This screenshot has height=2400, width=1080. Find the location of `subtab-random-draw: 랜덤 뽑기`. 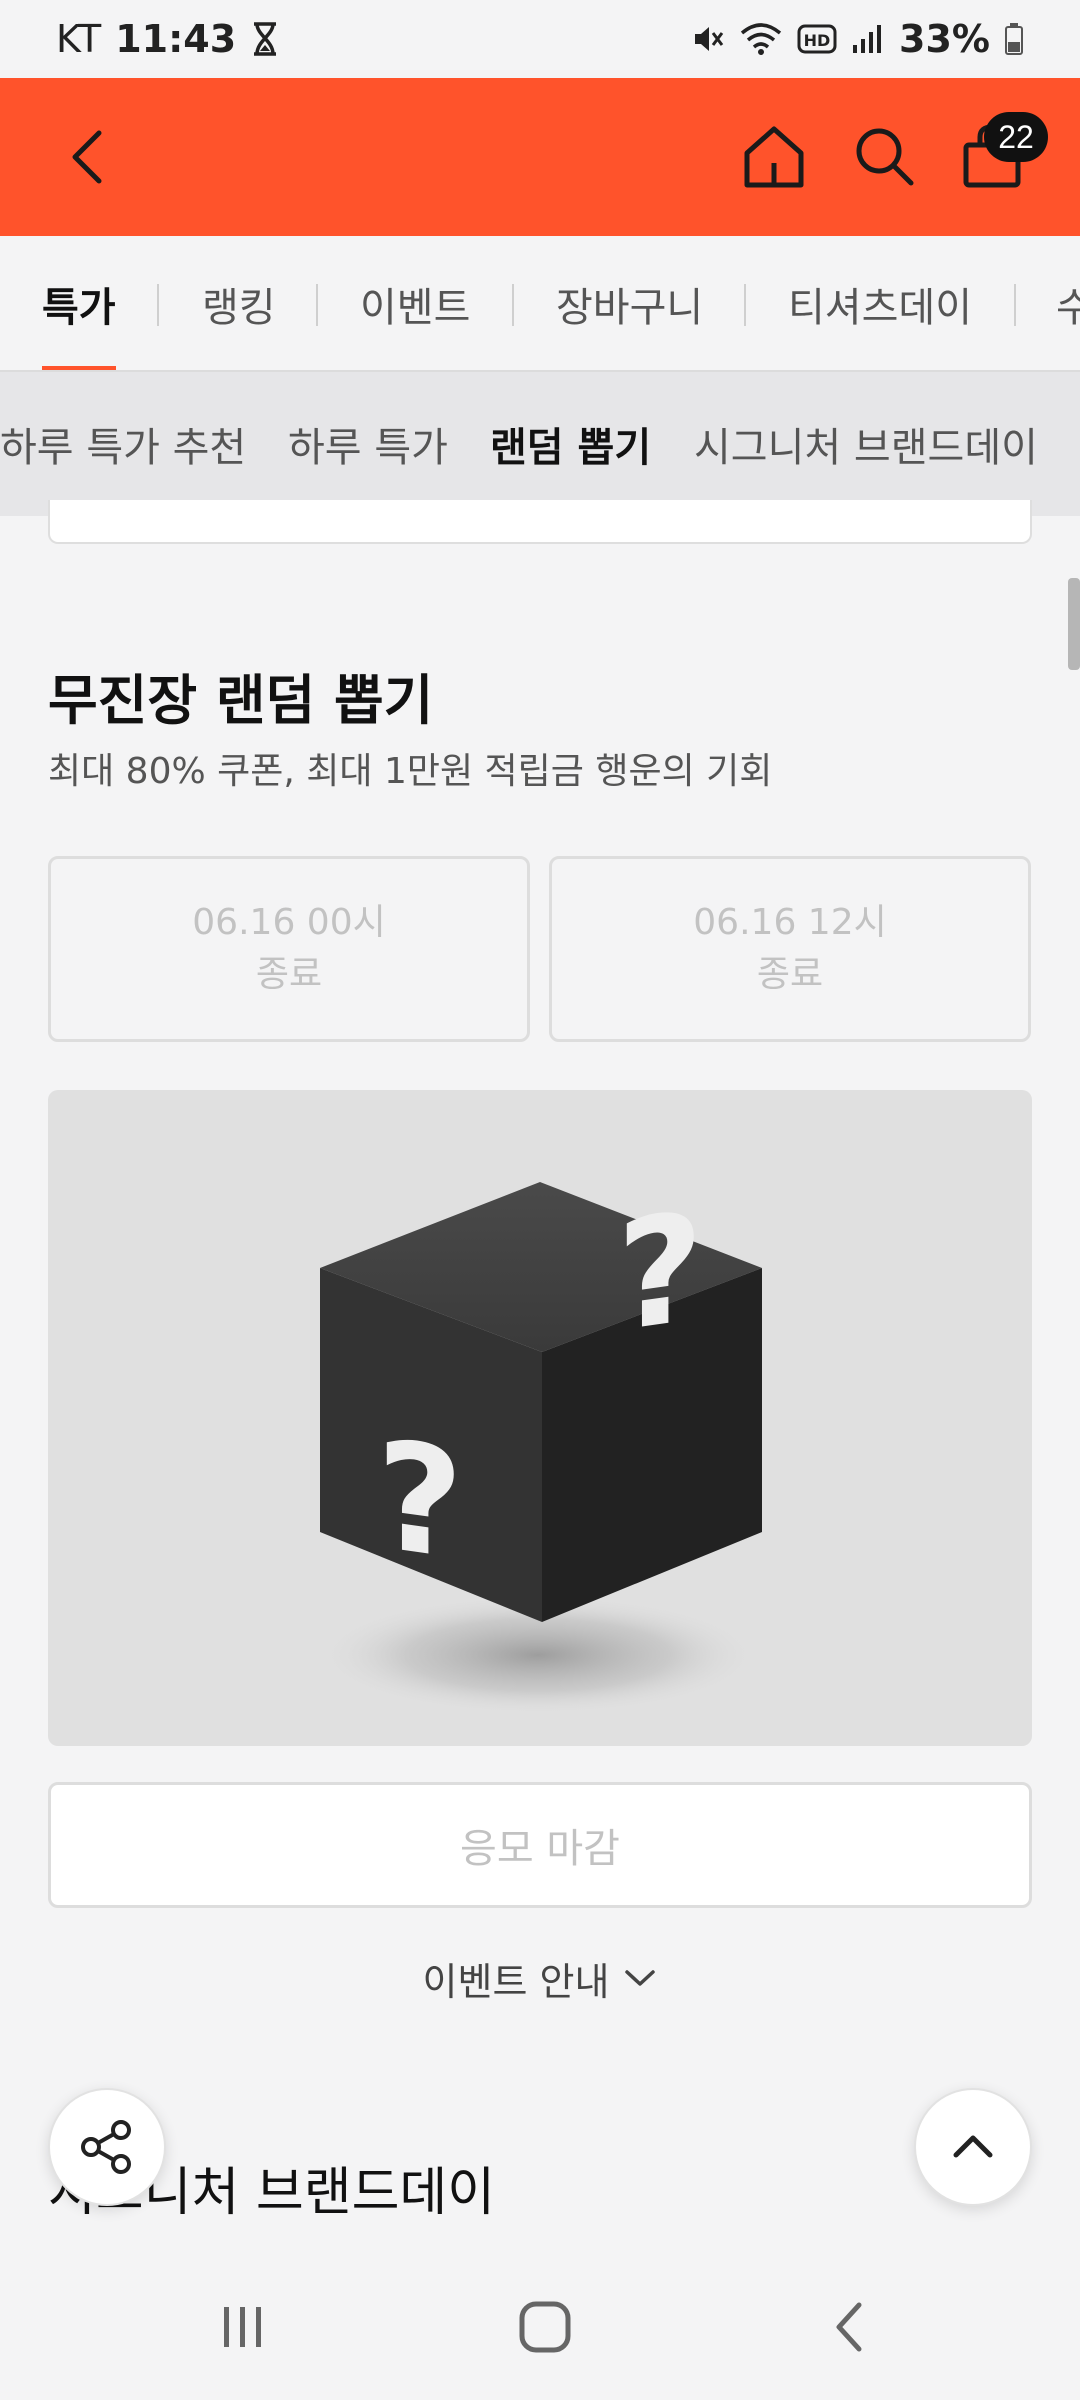

subtab-random-draw: 랜덤 뽑기 is located at coordinates (570, 444).